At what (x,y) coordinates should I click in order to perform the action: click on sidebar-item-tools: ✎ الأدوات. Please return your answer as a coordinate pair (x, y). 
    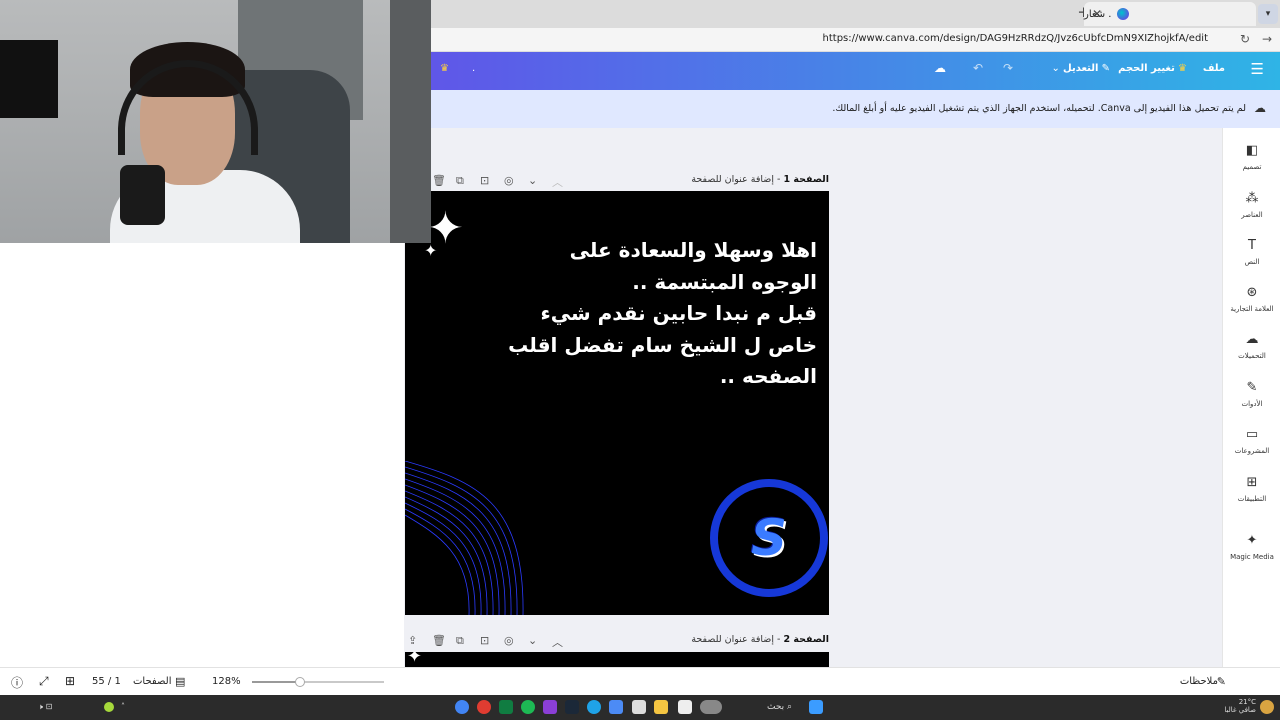
    Looking at the image, I should click on (1251, 393).